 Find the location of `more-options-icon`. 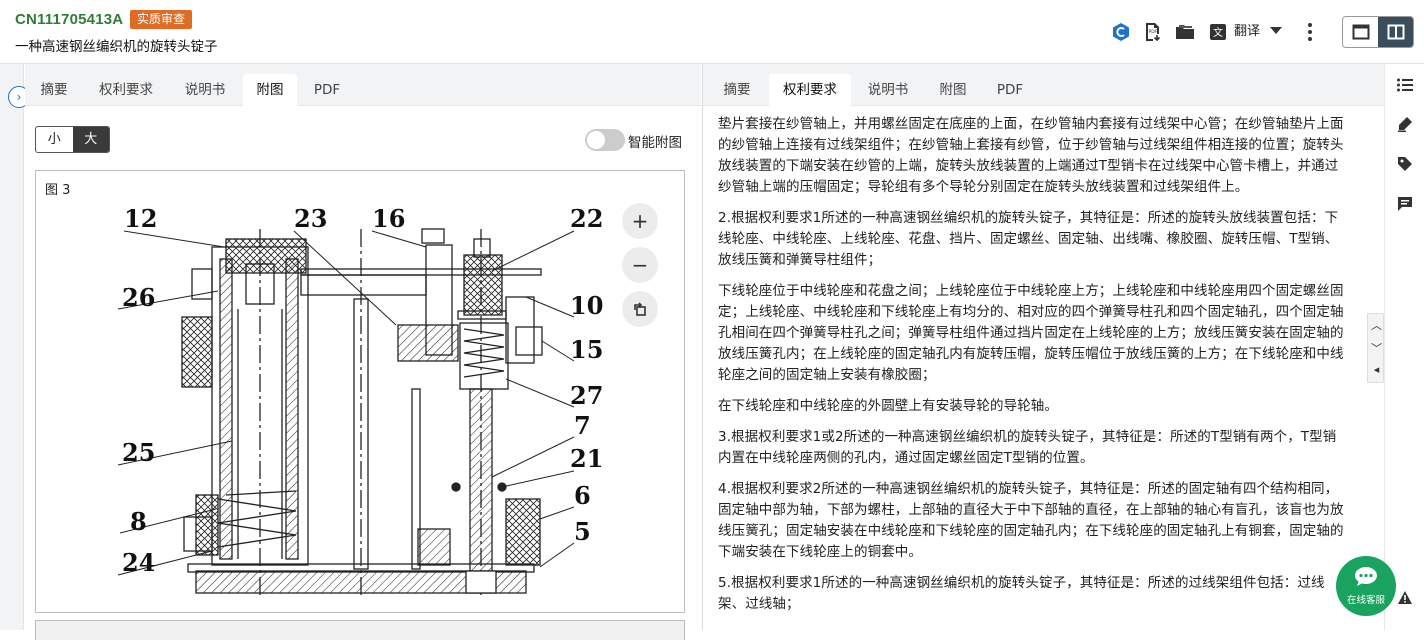

more-options-icon is located at coordinates (1310, 32).